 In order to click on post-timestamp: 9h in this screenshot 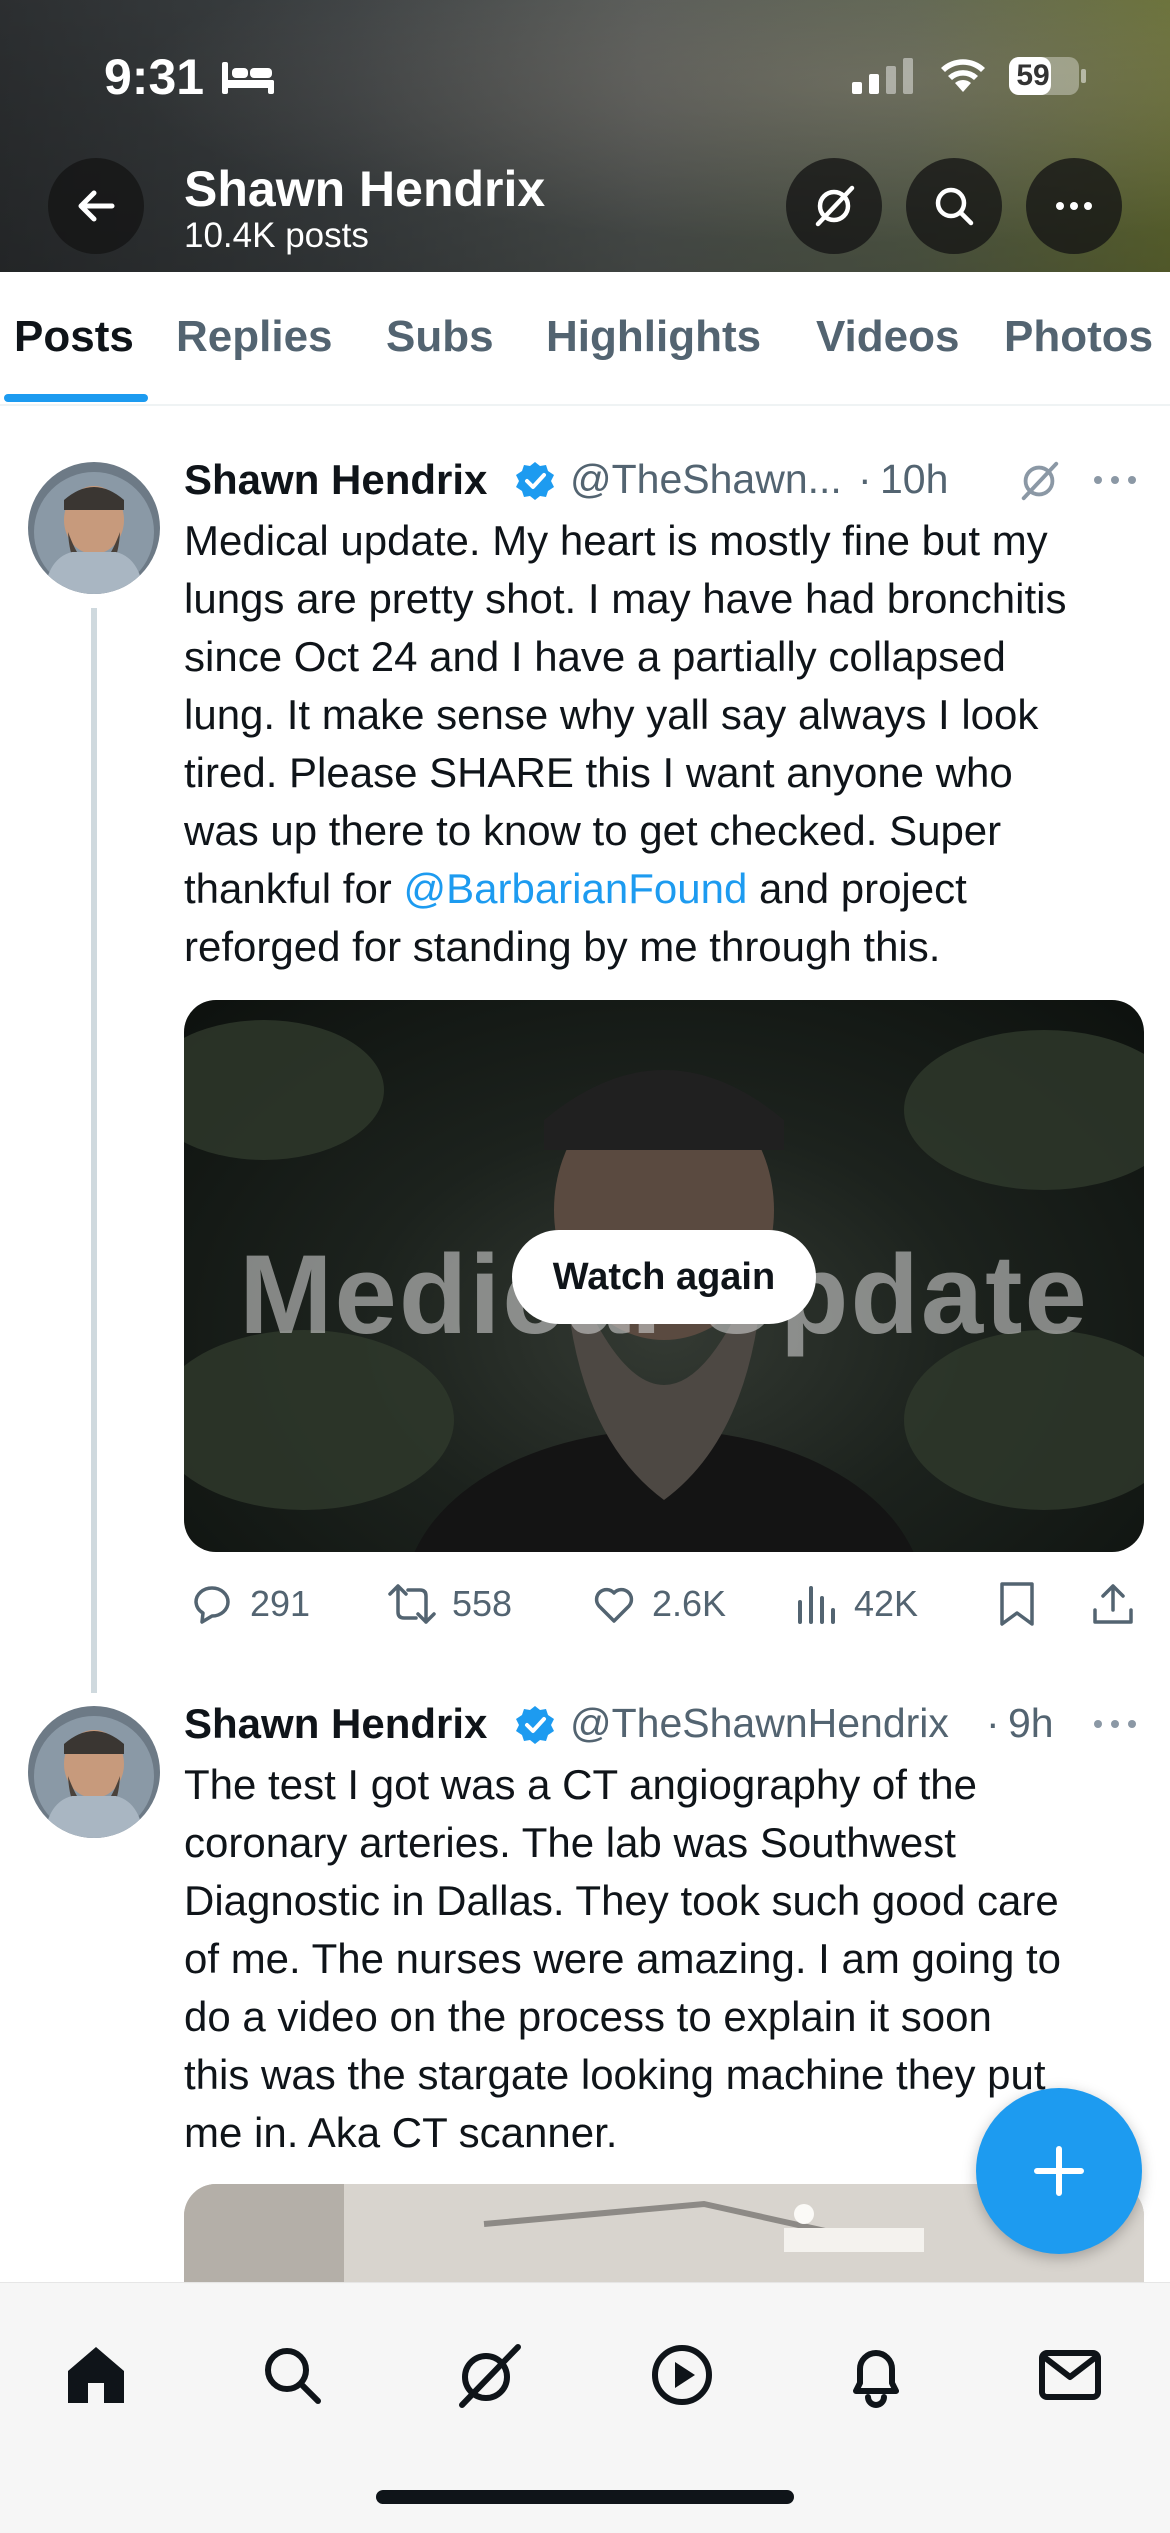, I will do `click(1031, 1723)`.